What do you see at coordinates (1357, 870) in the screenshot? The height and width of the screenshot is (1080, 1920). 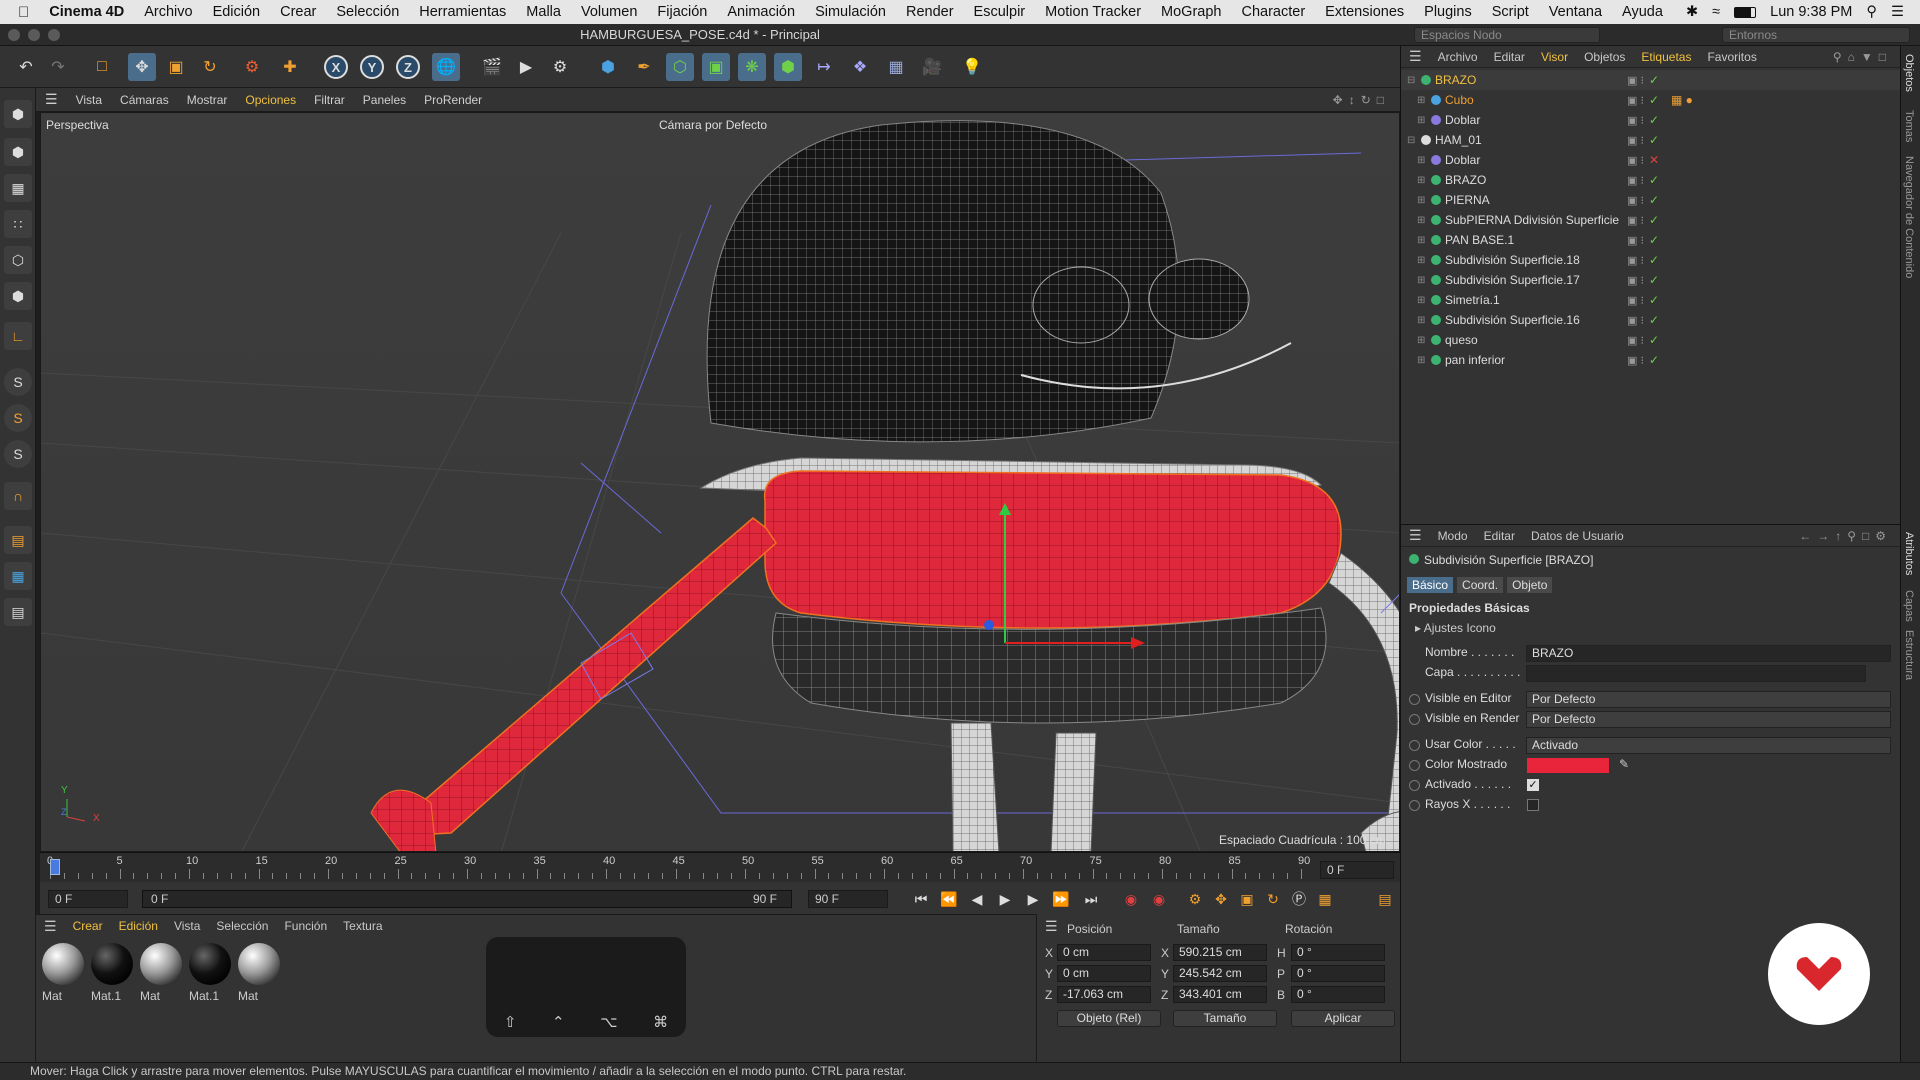 I see `current-frame-field: 0 F` at bounding box center [1357, 870].